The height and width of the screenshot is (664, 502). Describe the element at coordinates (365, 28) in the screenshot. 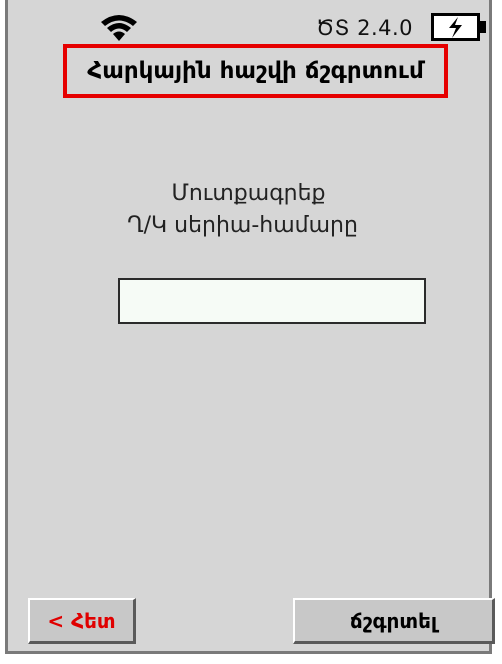

I see `firmware-version: ԾՏ 2.4.0` at that location.